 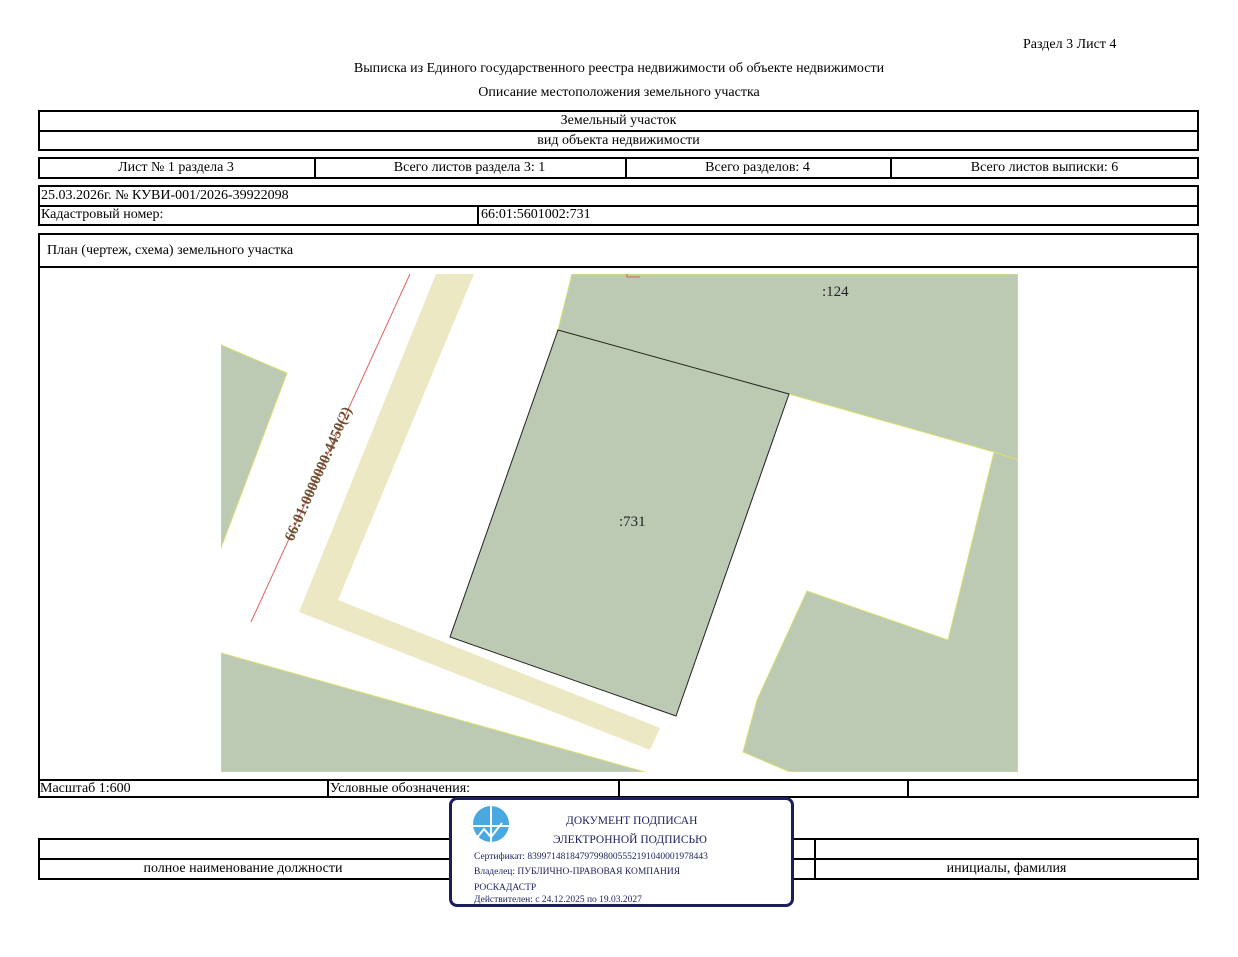 I want to click on stamp-line2: ЭЛЕКТРОННОЙ ПОДПИСЬЮ, so click(x=630, y=840).